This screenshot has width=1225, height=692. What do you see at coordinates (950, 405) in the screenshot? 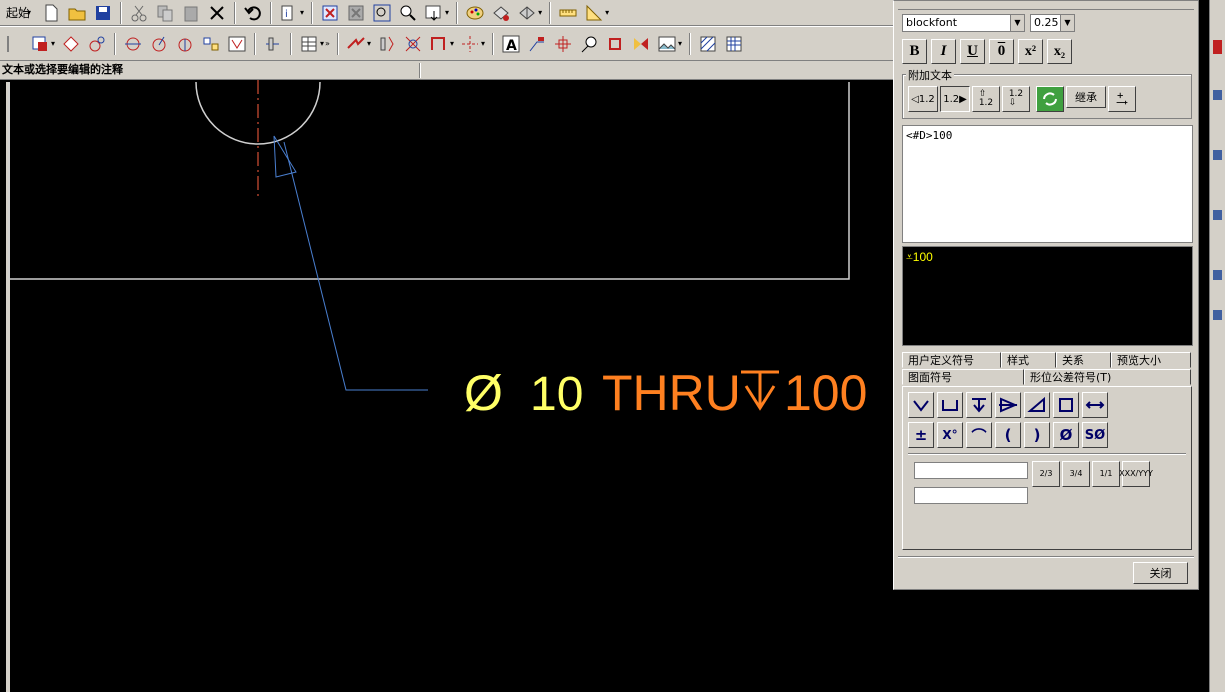
I see `counterbore-symbol-button` at bounding box center [950, 405].